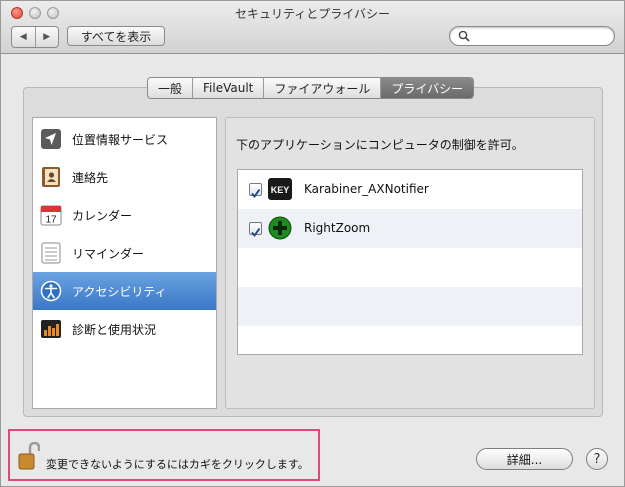 The height and width of the screenshot is (487, 625). I want to click on sidebar-item-reminders: リマインダー, so click(124, 253).